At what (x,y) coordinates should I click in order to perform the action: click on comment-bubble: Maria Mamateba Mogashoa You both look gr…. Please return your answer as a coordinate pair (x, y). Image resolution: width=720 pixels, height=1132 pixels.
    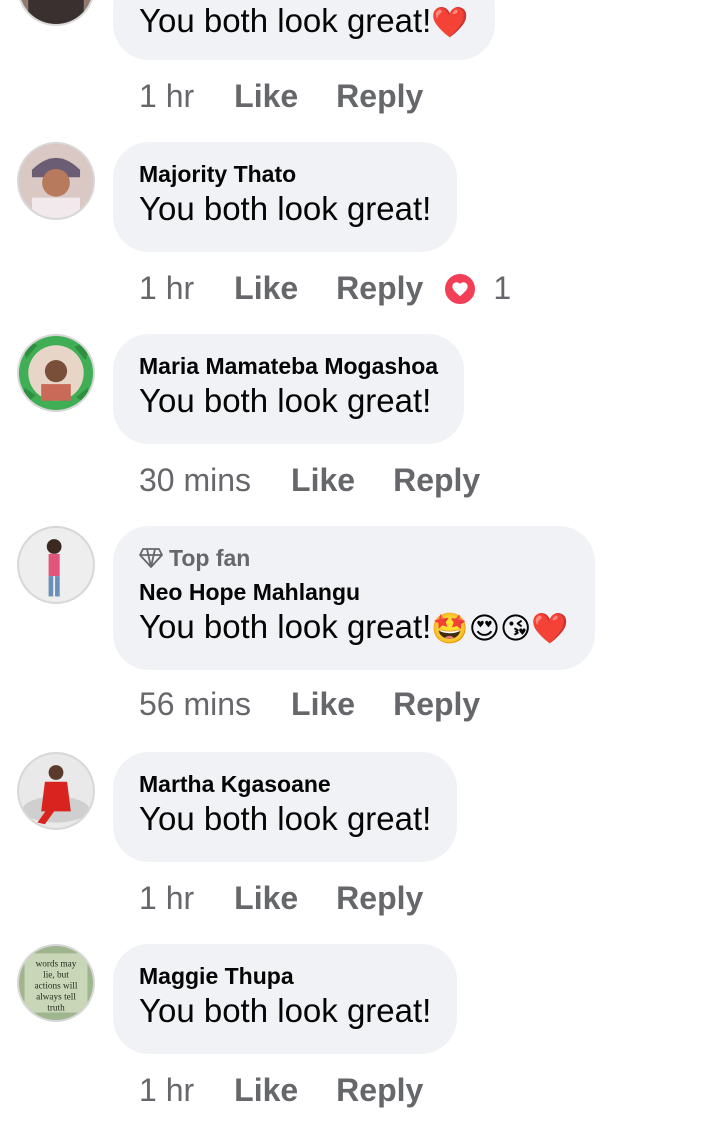
    Looking at the image, I should click on (289, 389).